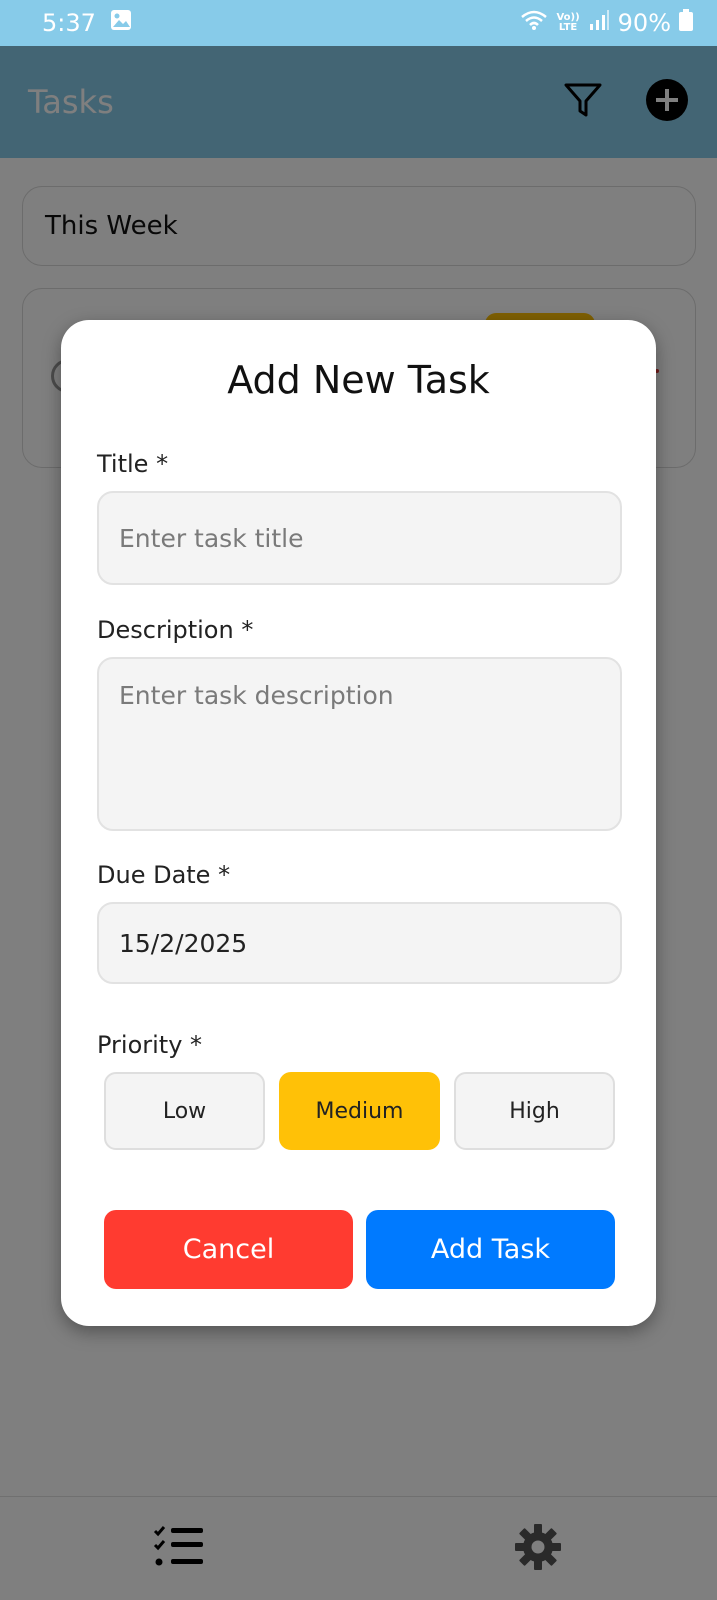 Image resolution: width=717 pixels, height=1600 pixels. What do you see at coordinates (133, 464) in the screenshot?
I see `title-label: Title *` at bounding box center [133, 464].